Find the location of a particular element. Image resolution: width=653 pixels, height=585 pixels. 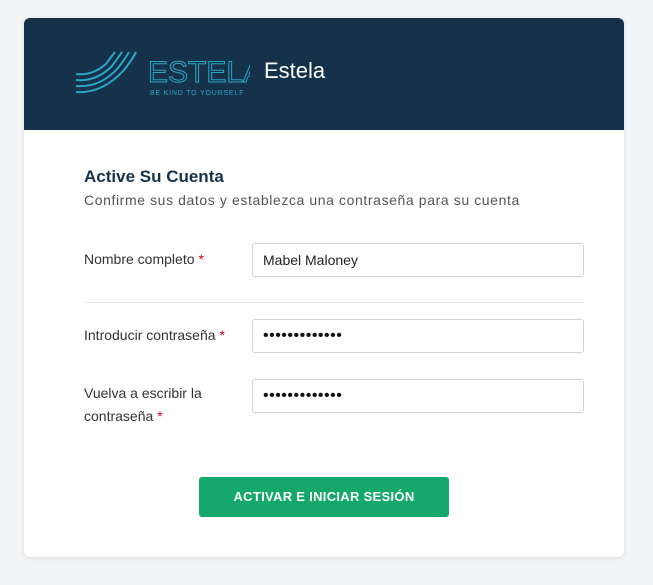

estela-logo: ESTELA BE KIND TO YOURSELF is located at coordinates (161, 74).